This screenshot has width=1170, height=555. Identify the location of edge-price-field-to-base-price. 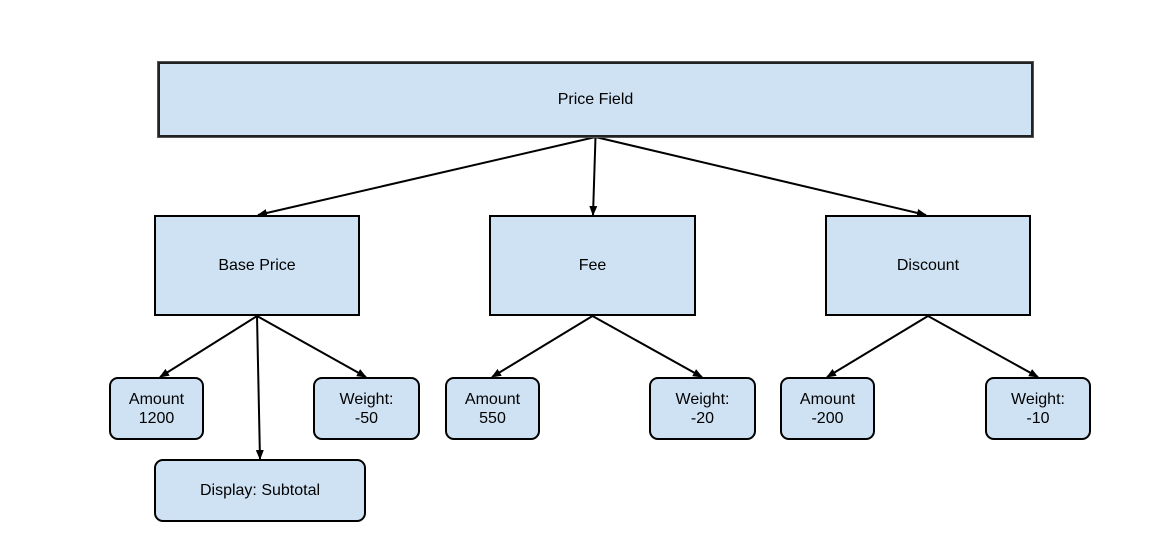
(426, 176).